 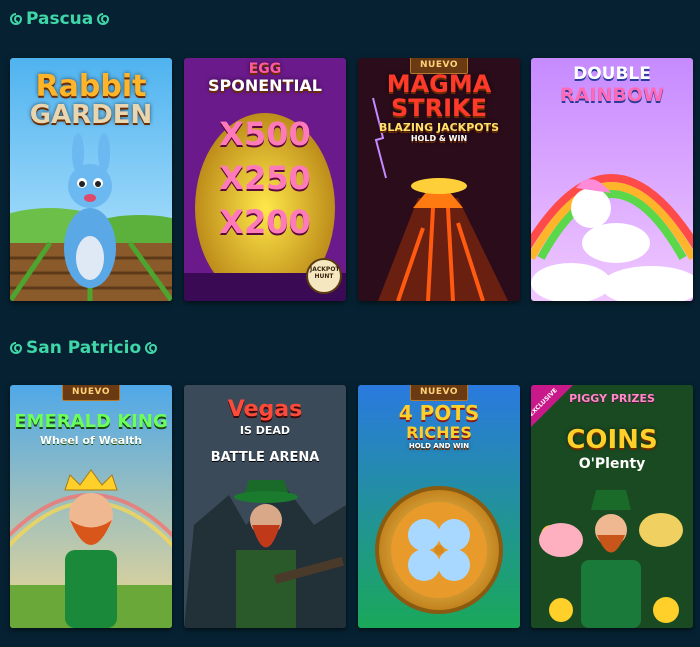 What do you see at coordinates (612, 464) in the screenshot?
I see `game-subtitle: O'Plenty` at bounding box center [612, 464].